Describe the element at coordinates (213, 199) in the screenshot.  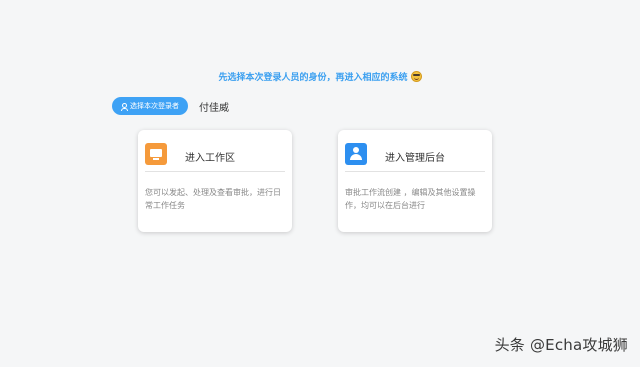
I see `workspace-card-description: 您可以发起、处理及查看审批，进行日常工作任务` at that location.